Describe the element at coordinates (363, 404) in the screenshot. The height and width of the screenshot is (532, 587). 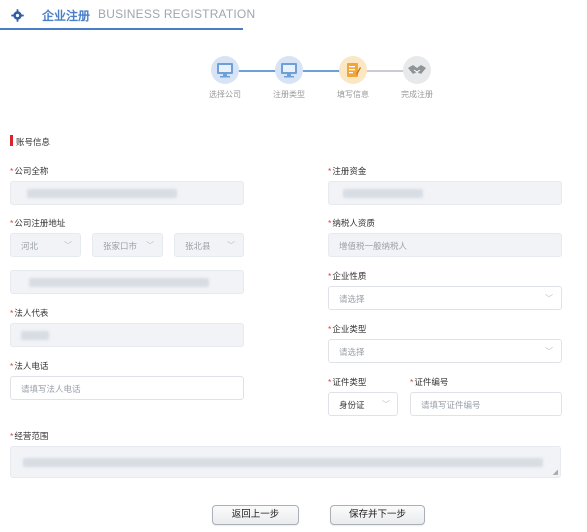
I see `cert-type-select: 身份证 ﹀` at that location.